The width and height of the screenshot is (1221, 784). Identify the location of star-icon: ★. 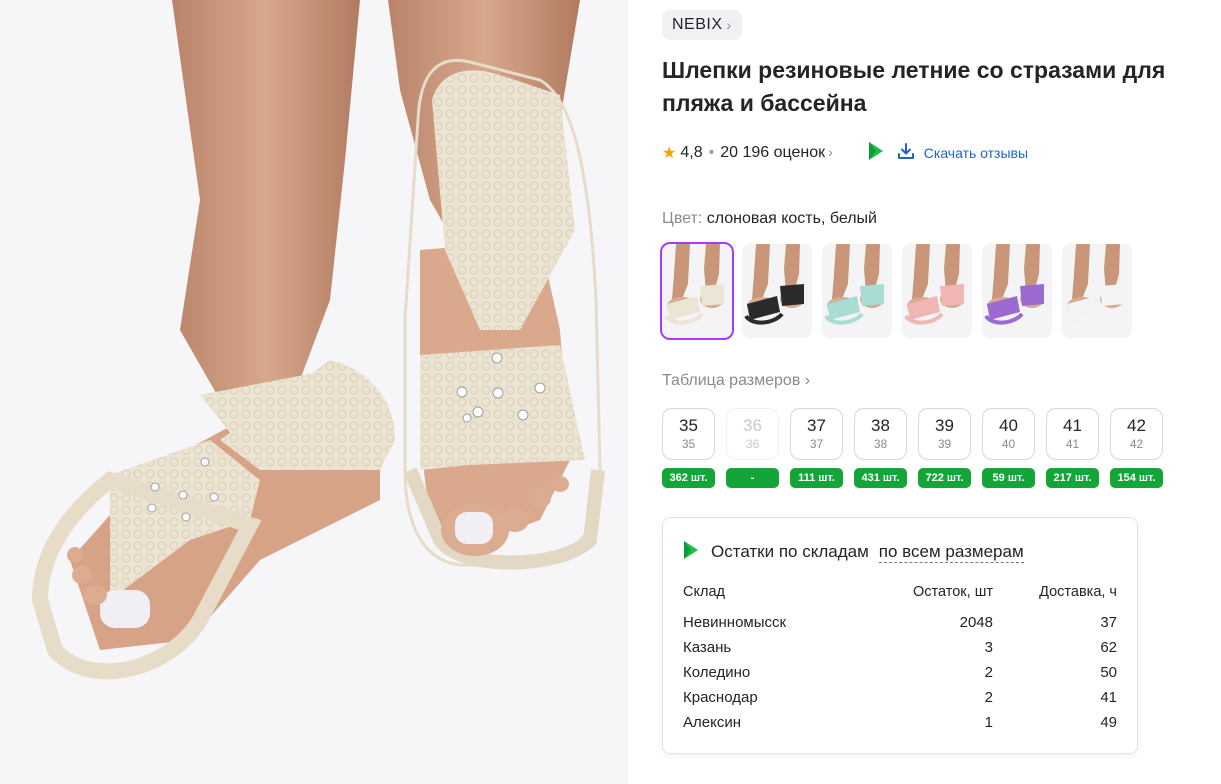
(669, 153).